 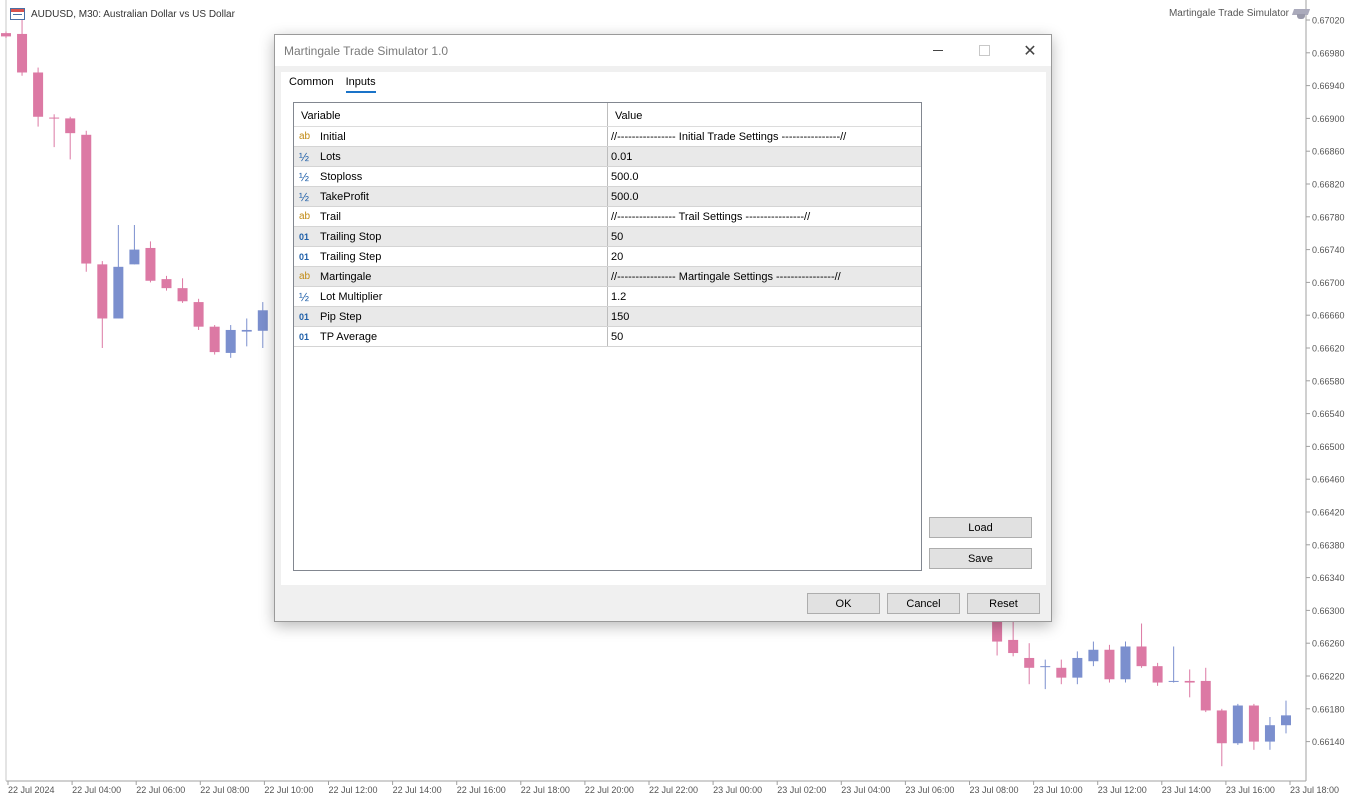 What do you see at coordinates (1328, 283) in the screenshot?
I see `price-label: 0.66700` at bounding box center [1328, 283].